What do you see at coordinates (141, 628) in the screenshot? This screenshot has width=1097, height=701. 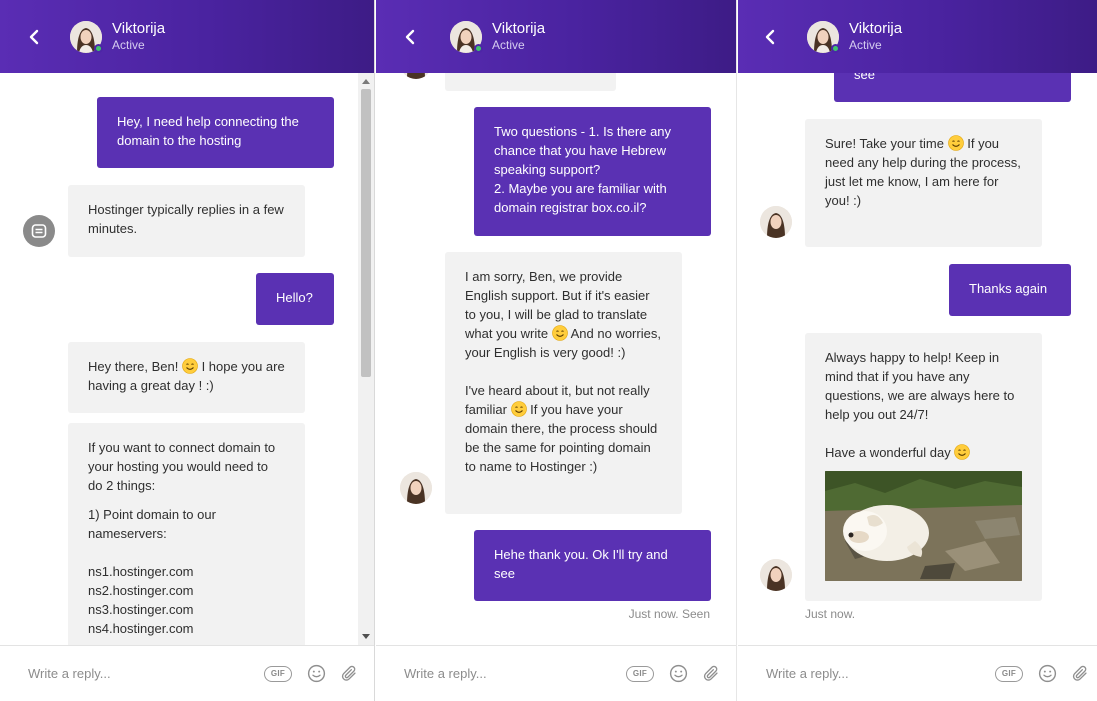 I see `nameserver-text: ns4.hostinger.com` at bounding box center [141, 628].